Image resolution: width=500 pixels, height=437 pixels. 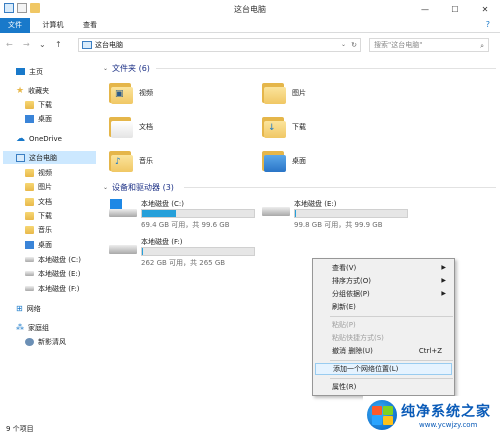 What do you see at coordinates (455, 9) in the screenshot?
I see `maximize-button: ☐` at bounding box center [455, 9].